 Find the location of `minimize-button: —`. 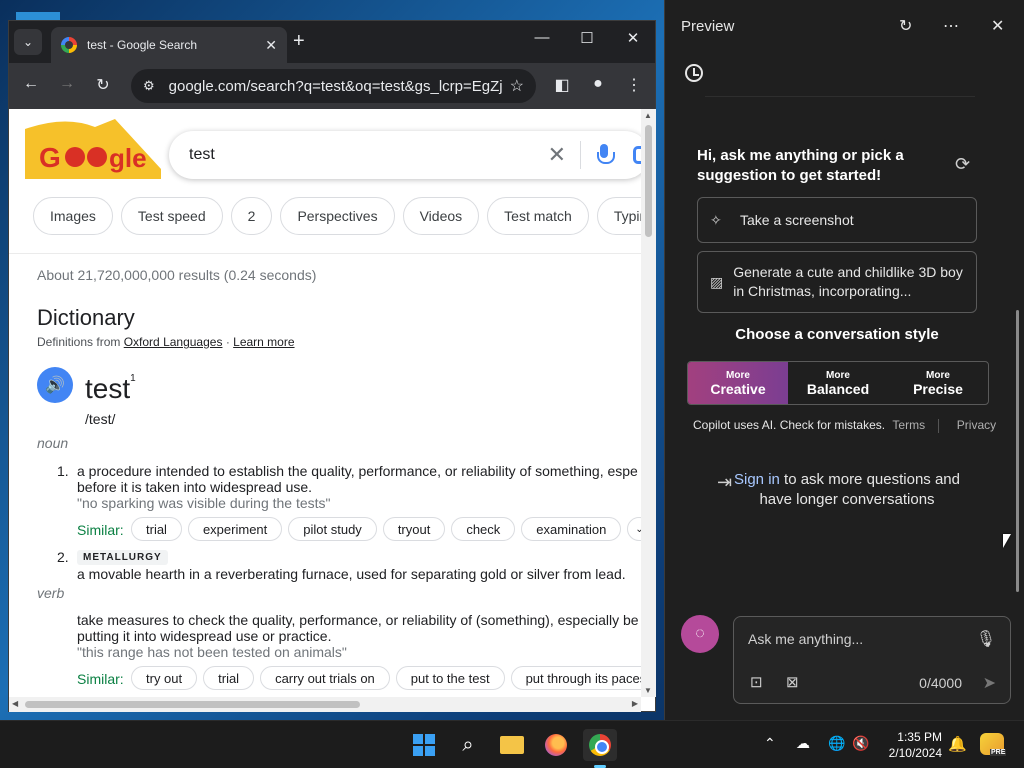

minimize-button: — is located at coordinates (542, 37).